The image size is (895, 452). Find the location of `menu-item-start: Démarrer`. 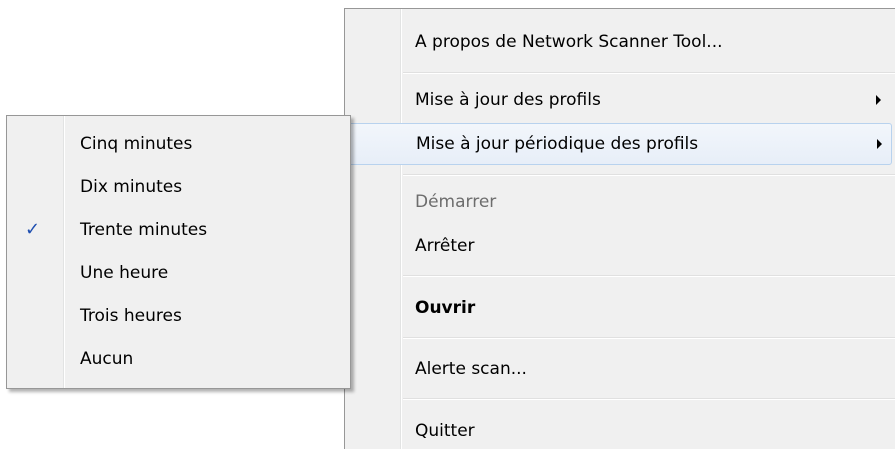

menu-item-start: Démarrer is located at coordinates (620, 202).